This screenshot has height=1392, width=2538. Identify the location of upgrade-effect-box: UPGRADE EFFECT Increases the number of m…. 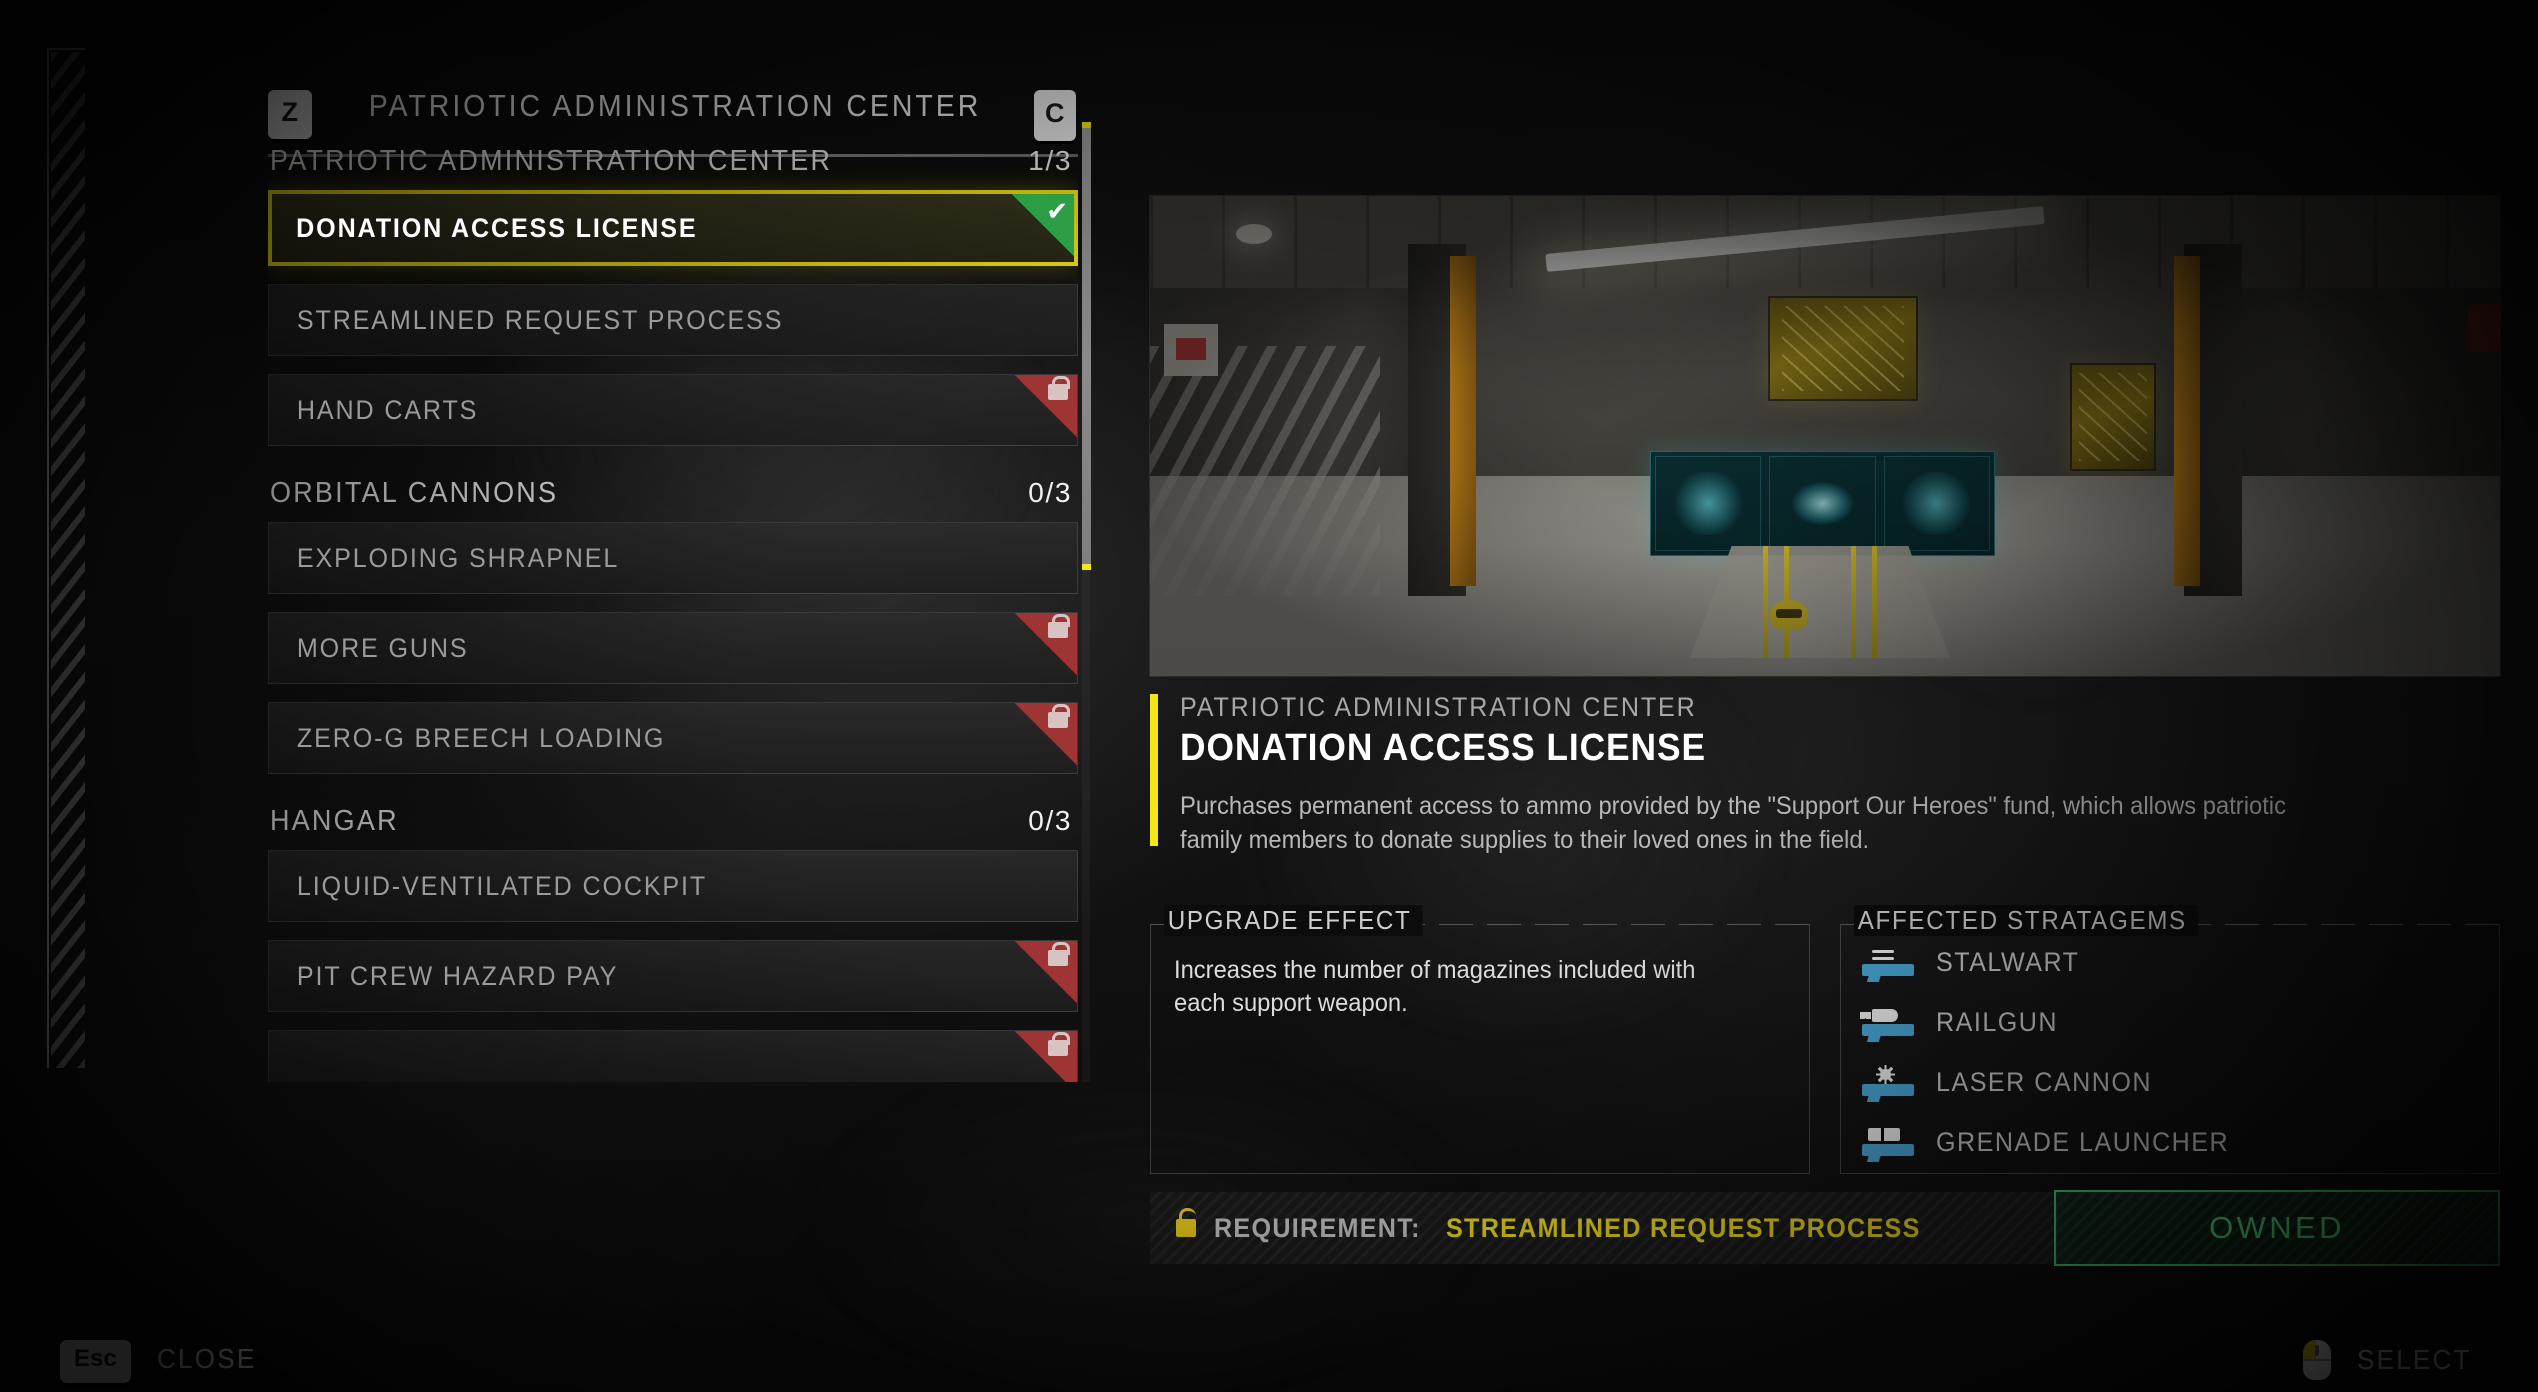
(1480, 1039).